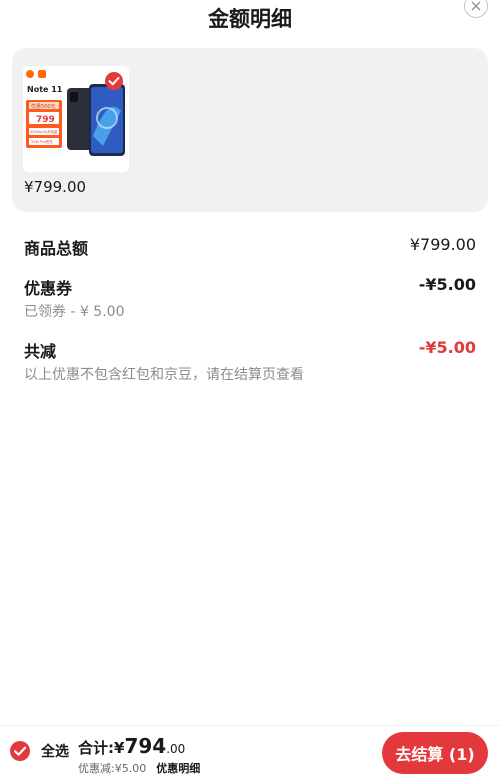 The height and width of the screenshot is (777, 500). What do you see at coordinates (45, 89) in the screenshot?
I see `product-image-model: Note 11` at bounding box center [45, 89].